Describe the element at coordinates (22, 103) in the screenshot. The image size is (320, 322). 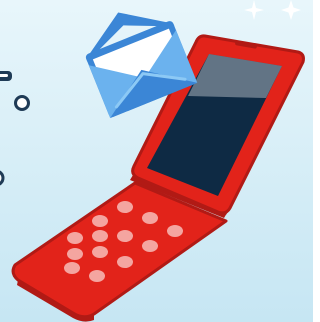
I see `decorative-ring-icon` at that location.